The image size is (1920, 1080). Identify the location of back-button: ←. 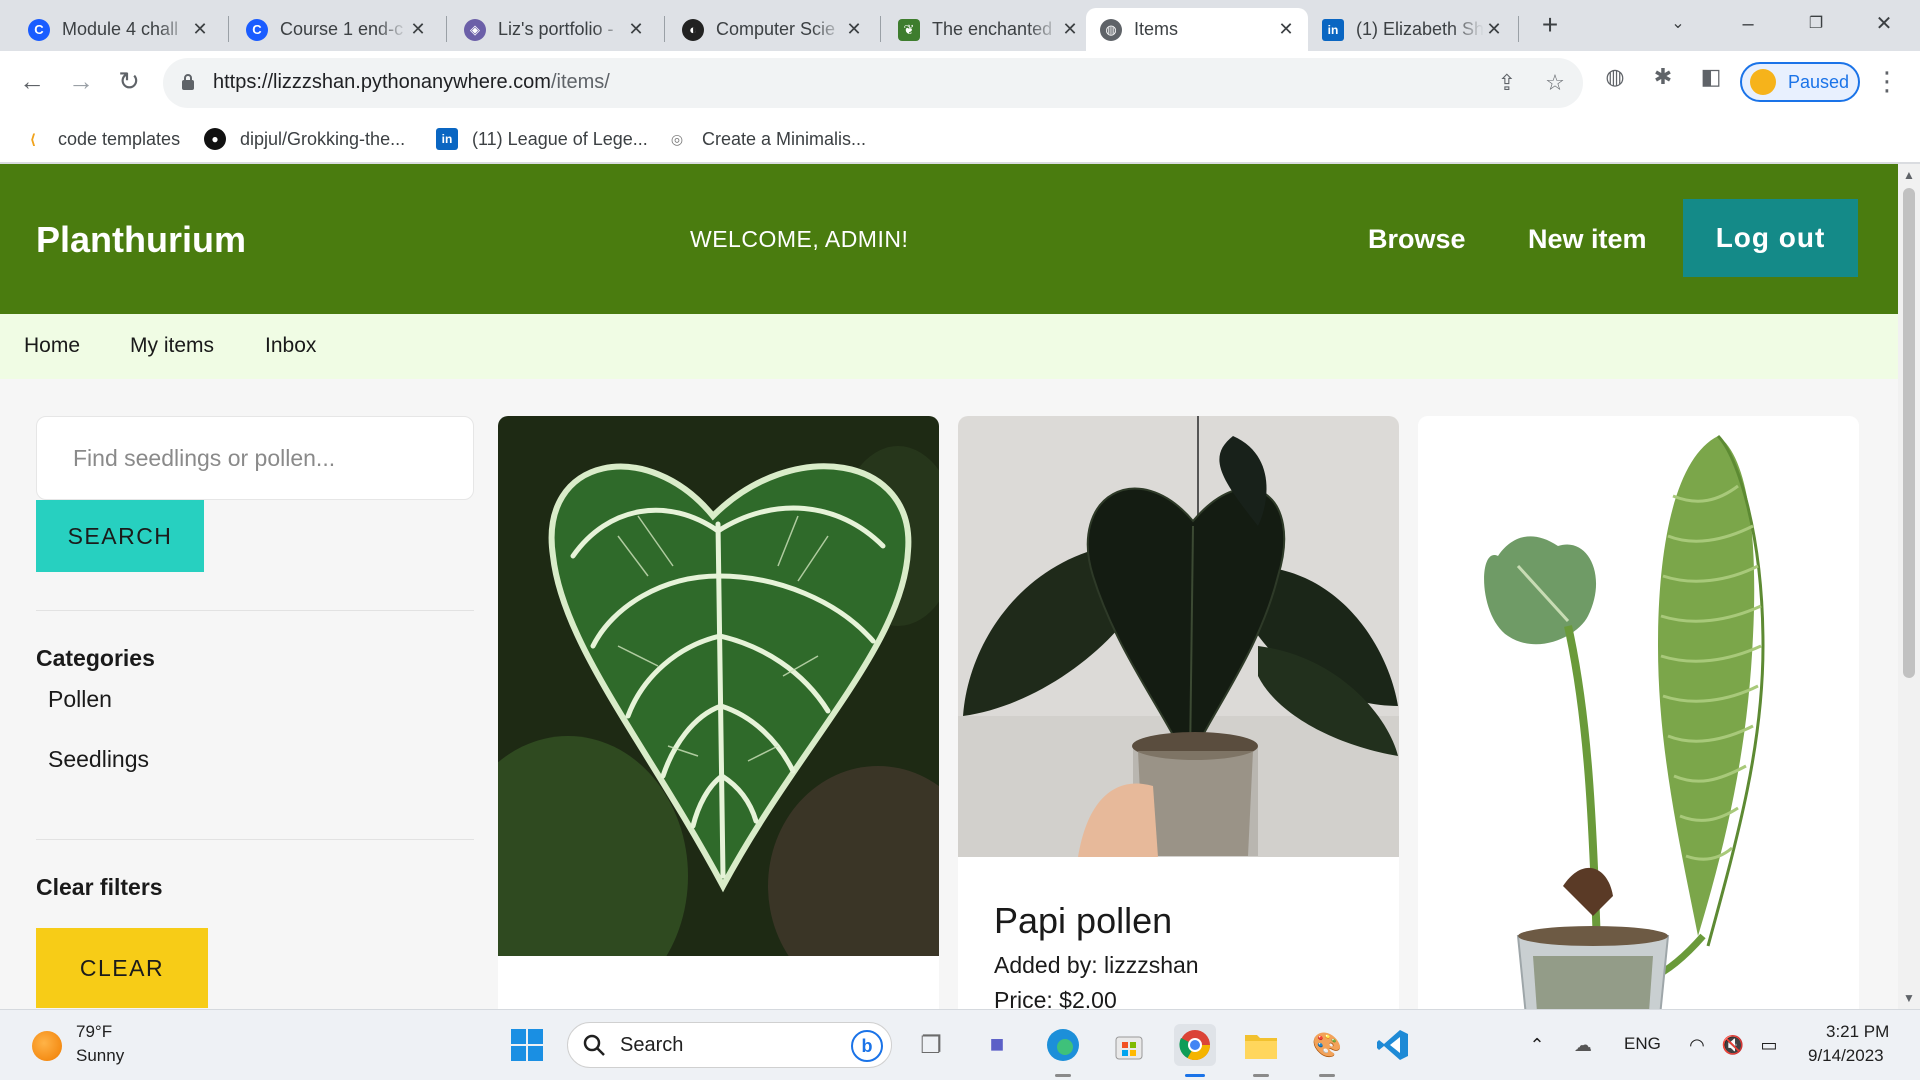
(32, 81).